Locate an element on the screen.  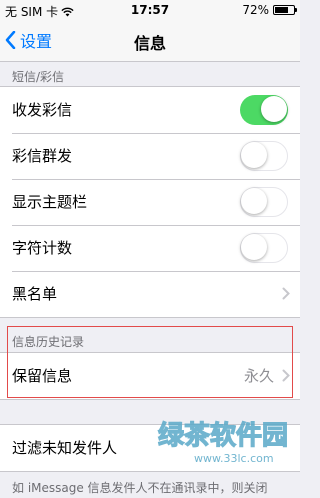
chevron-right-icon is located at coordinates (286, 293).